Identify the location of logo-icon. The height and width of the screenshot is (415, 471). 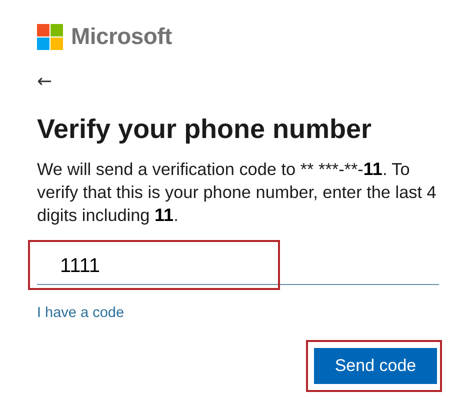
(50, 37).